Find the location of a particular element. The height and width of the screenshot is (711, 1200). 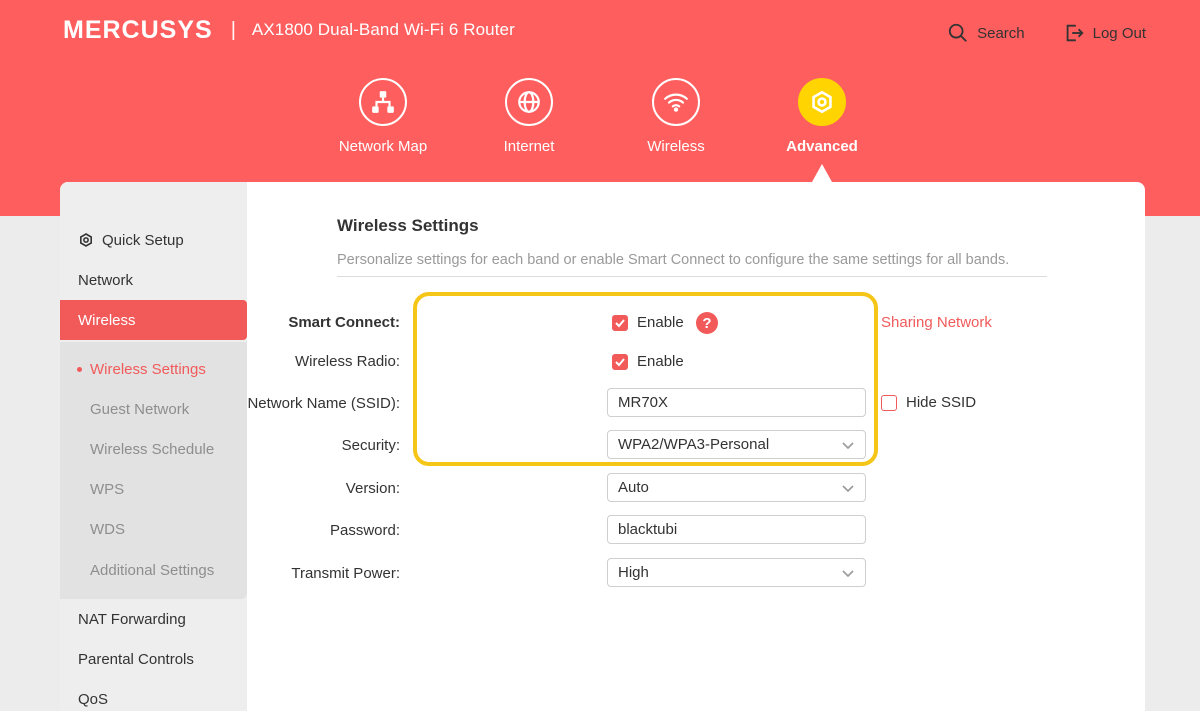

wireless-radio-checkbox is located at coordinates (620, 362).